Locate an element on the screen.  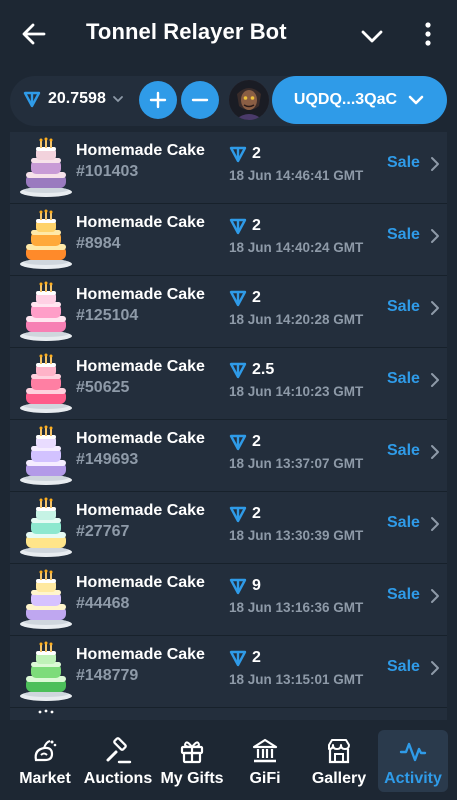
wallet-address-button: UQDQ...3QaC is located at coordinates (359, 100).